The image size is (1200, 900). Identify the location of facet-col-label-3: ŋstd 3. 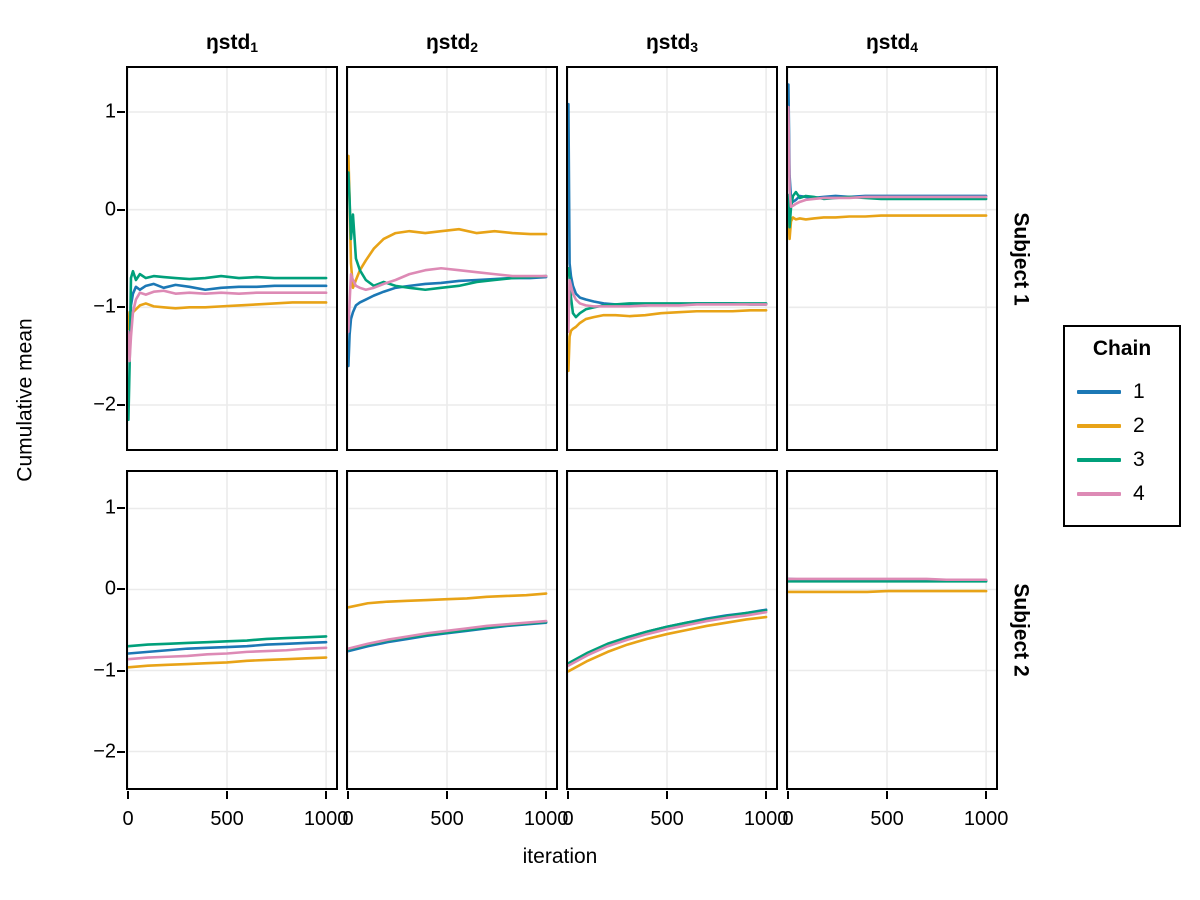
(672, 43).